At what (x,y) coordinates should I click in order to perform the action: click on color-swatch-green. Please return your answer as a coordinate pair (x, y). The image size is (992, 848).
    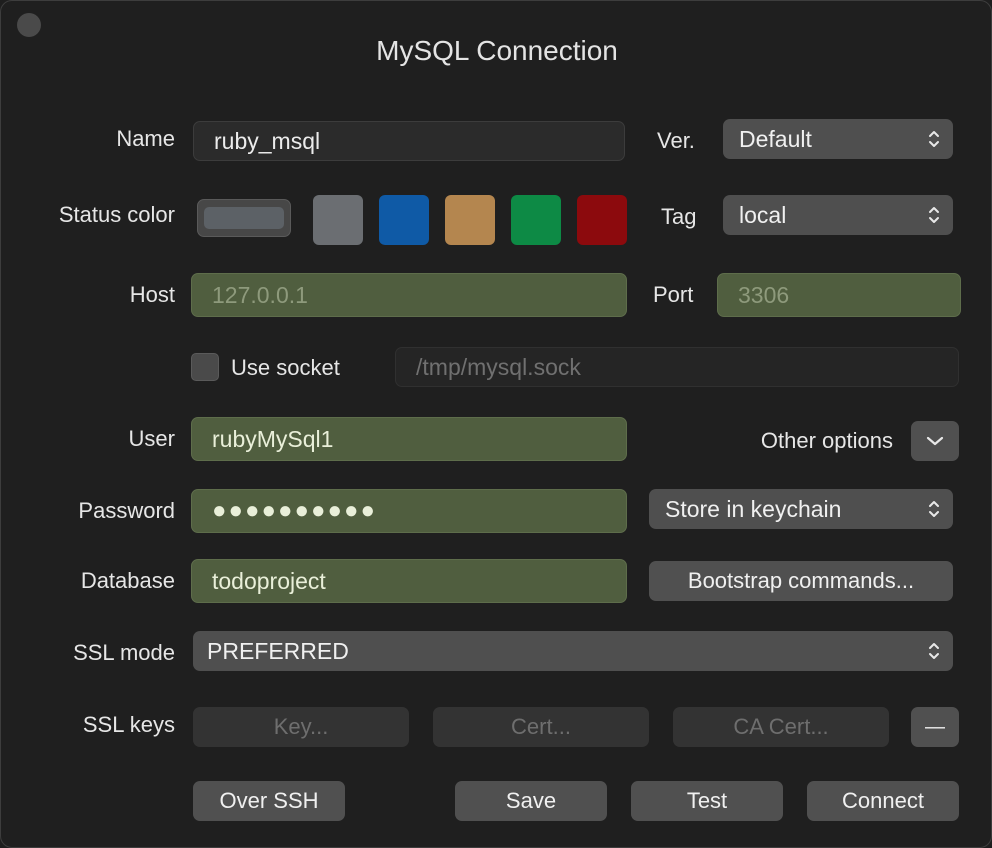
    Looking at the image, I should click on (536, 220).